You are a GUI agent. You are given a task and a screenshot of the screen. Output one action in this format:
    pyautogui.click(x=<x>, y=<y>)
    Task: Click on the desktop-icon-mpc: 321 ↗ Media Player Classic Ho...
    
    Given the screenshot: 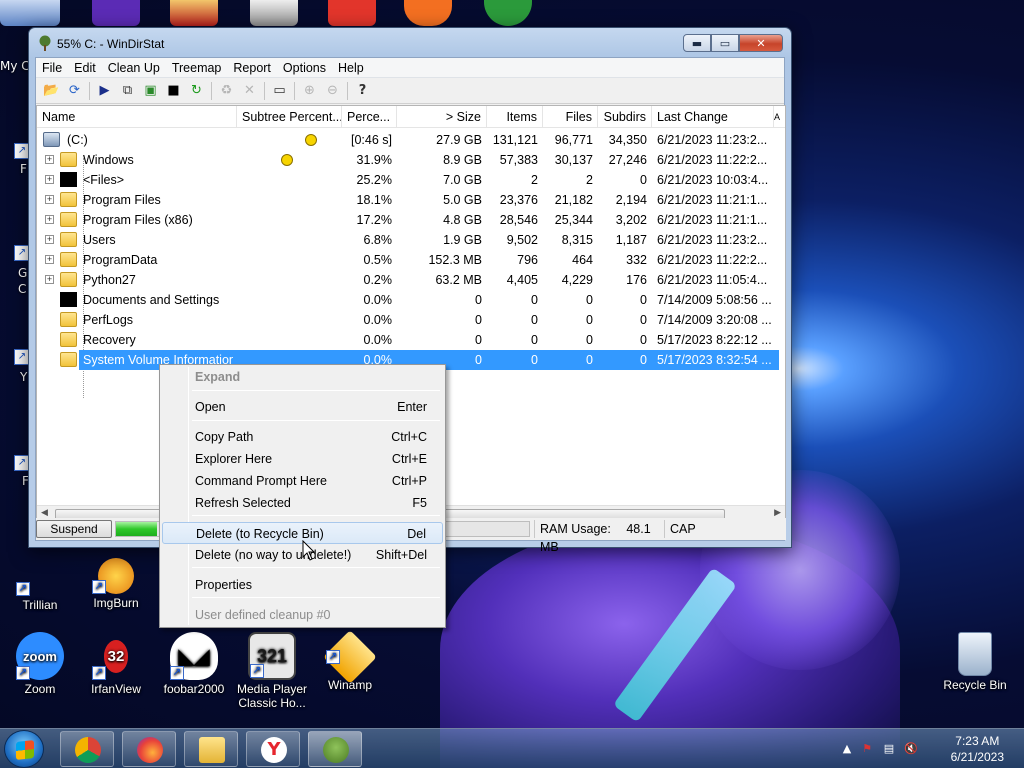 What is the action you would take?
    pyautogui.click(x=272, y=671)
    